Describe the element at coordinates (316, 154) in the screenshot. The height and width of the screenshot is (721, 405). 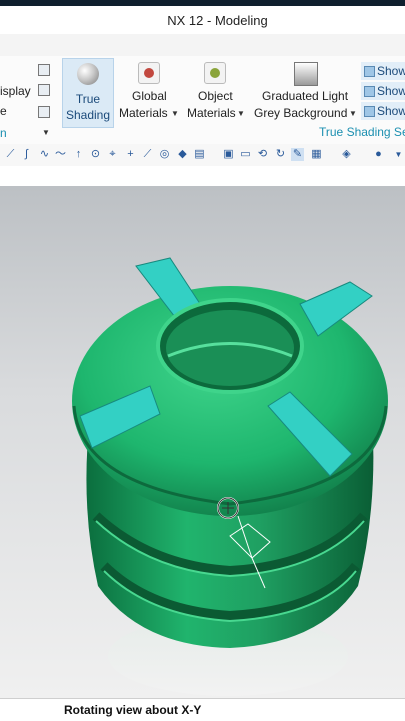
I see `select-icon: ▦` at that location.